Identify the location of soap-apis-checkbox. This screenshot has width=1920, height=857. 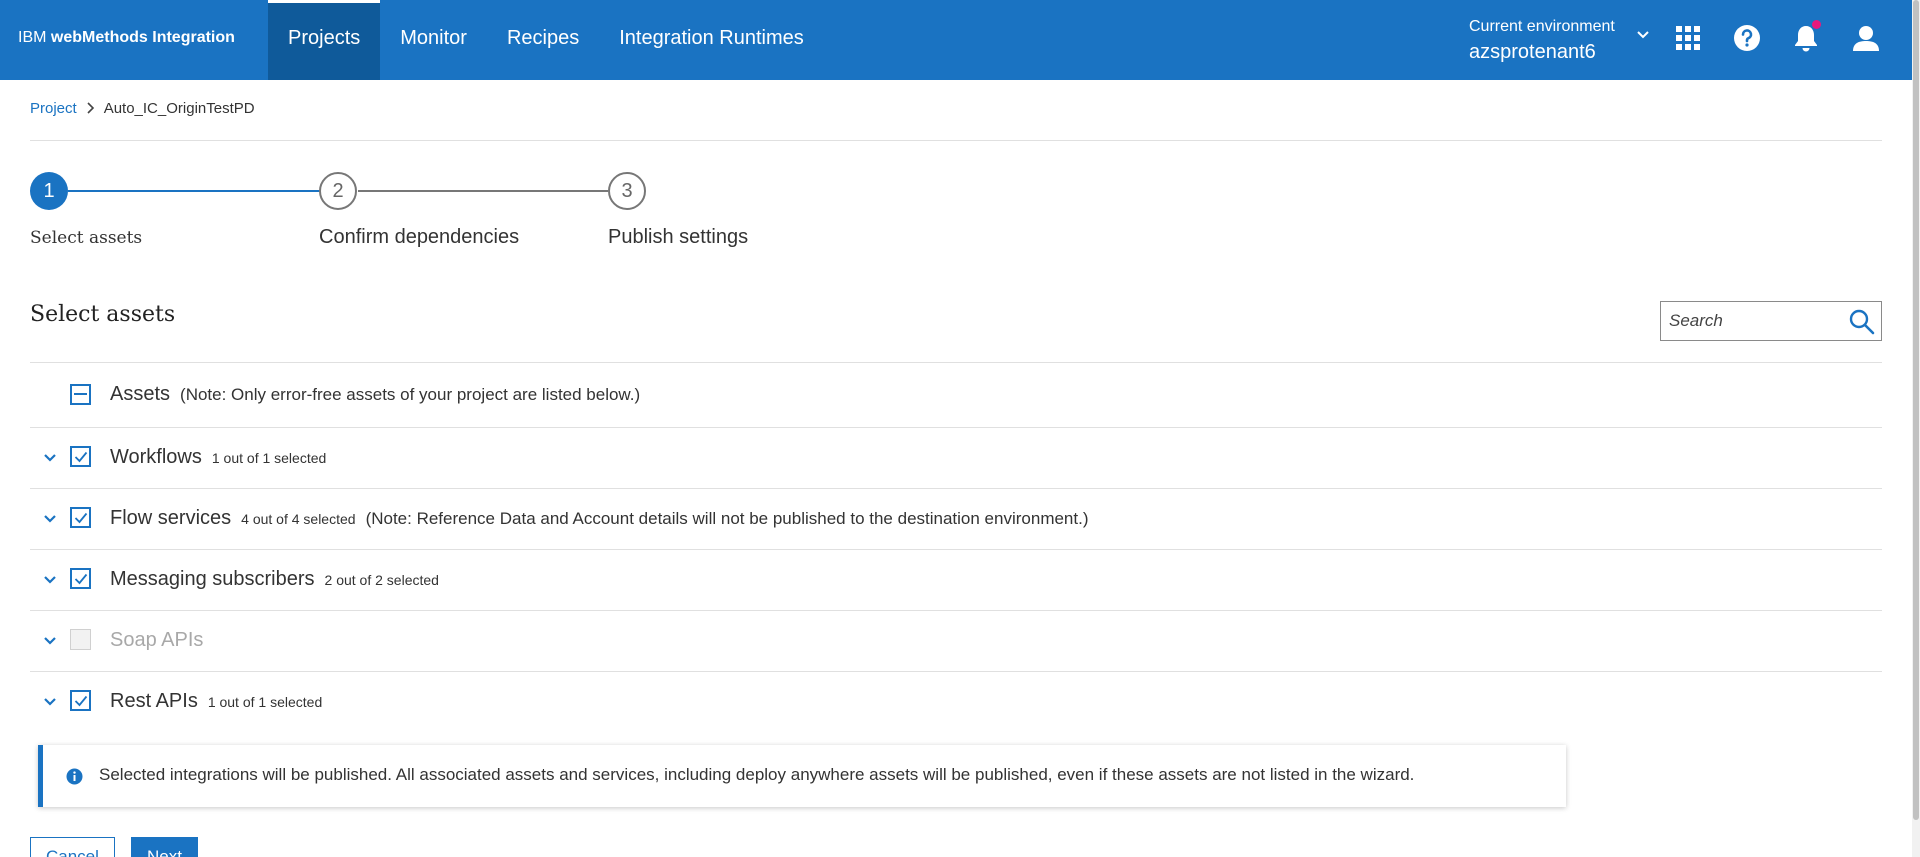
(80, 639).